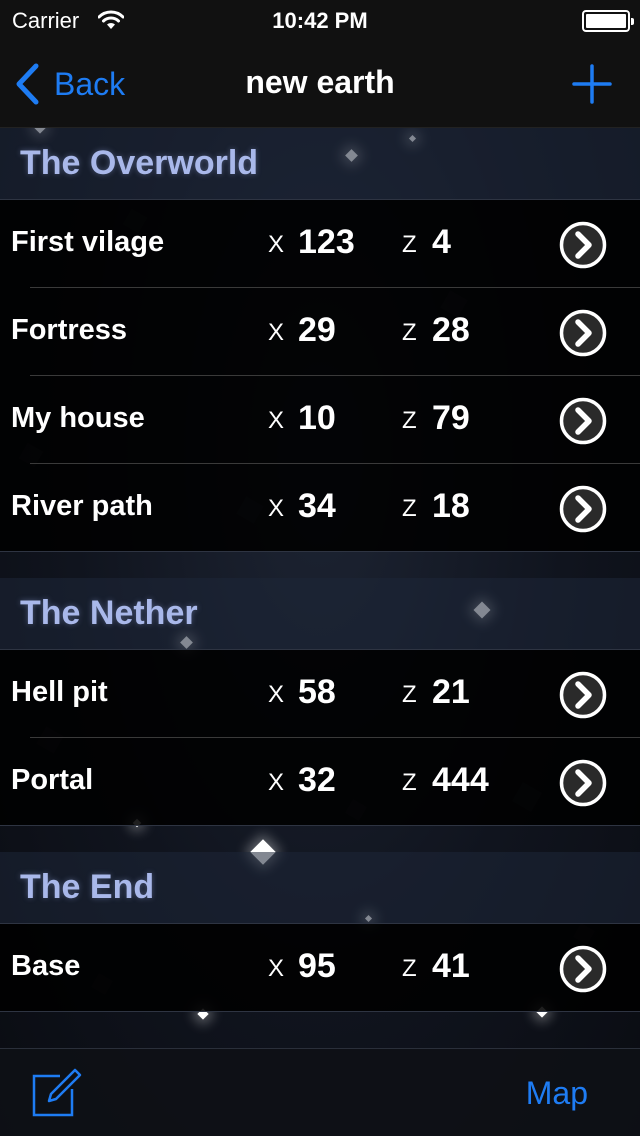 This screenshot has width=640, height=1136. What do you see at coordinates (82, 506) in the screenshot?
I see `waypoint-name: River path` at bounding box center [82, 506].